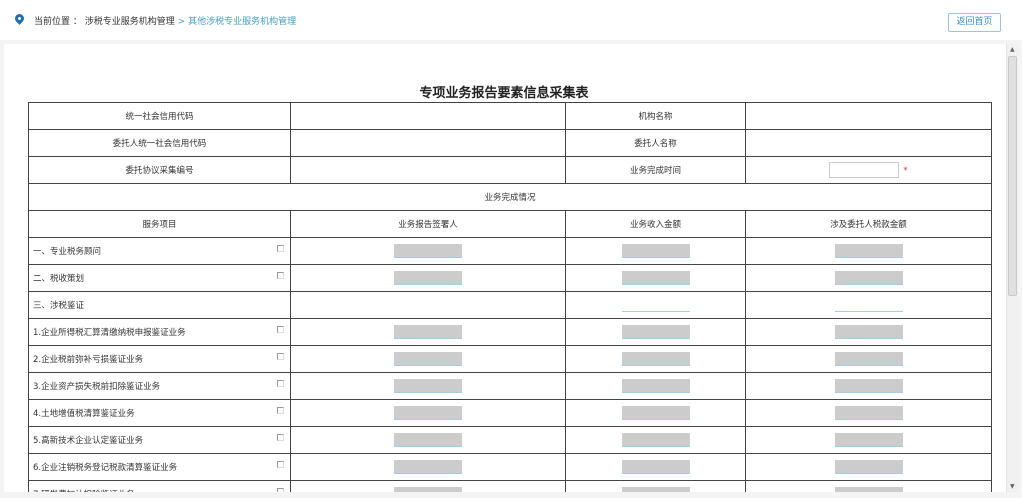 The width and height of the screenshot is (1022, 498). Describe the element at coordinates (97, 387) in the screenshot. I see `service-item-label: 3.企业资产损失税前扣除鉴证业务` at that location.